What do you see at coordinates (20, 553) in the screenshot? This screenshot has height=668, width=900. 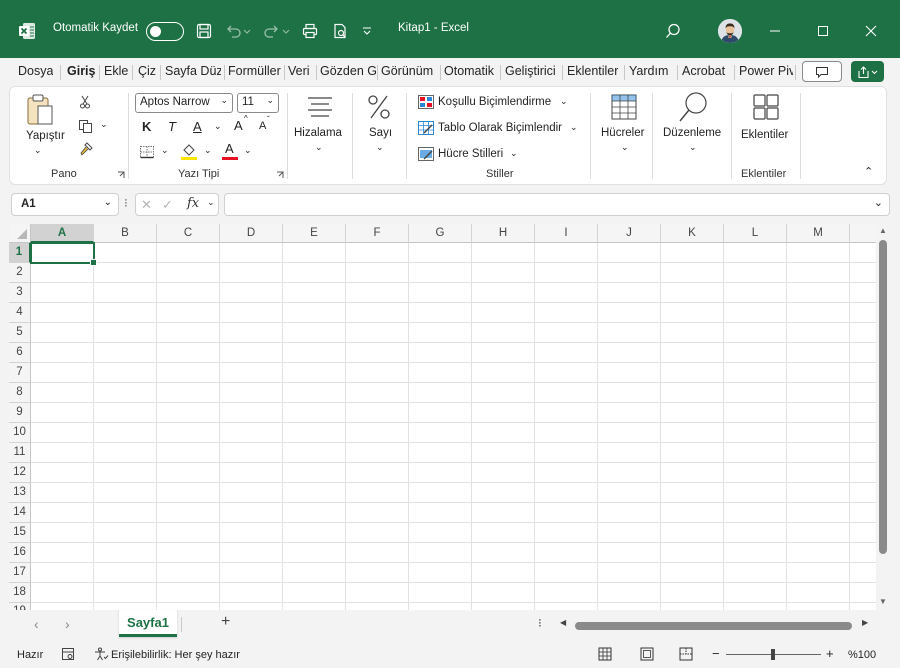 I see `row-header: 16` at bounding box center [20, 553].